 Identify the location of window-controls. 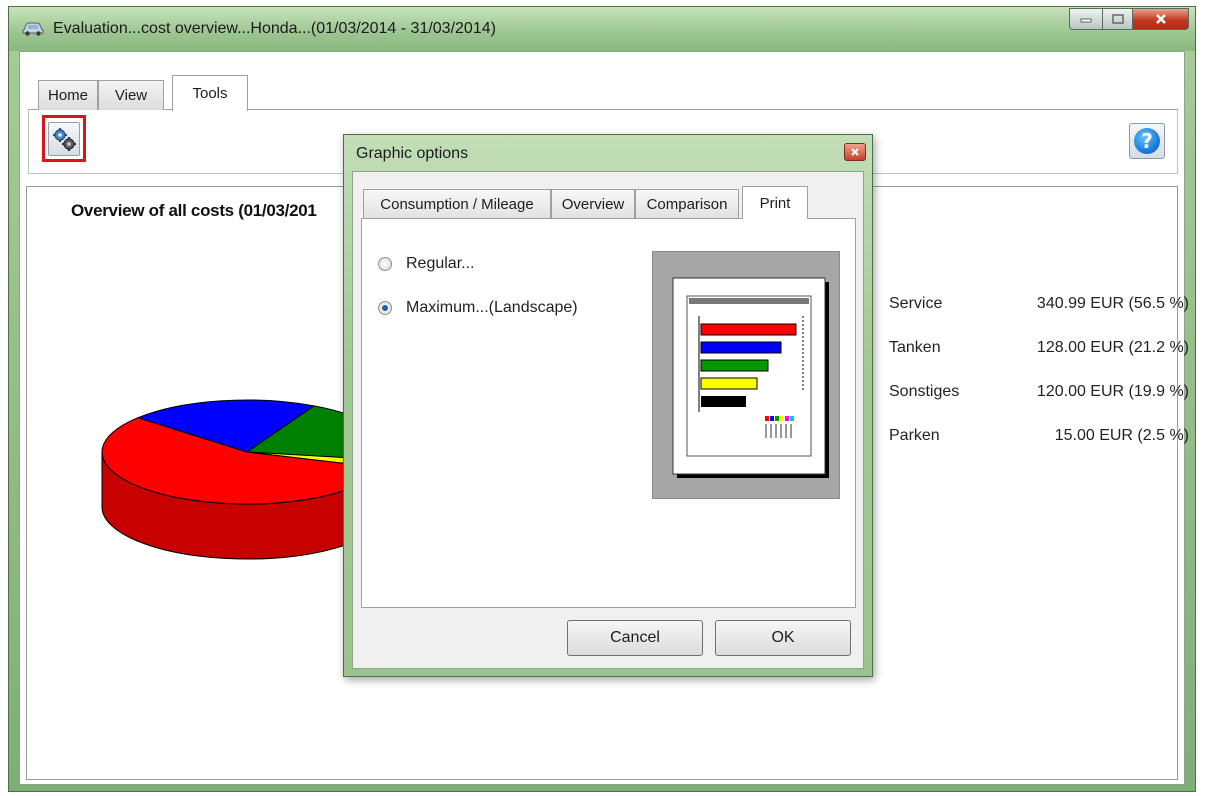
(1129, 19).